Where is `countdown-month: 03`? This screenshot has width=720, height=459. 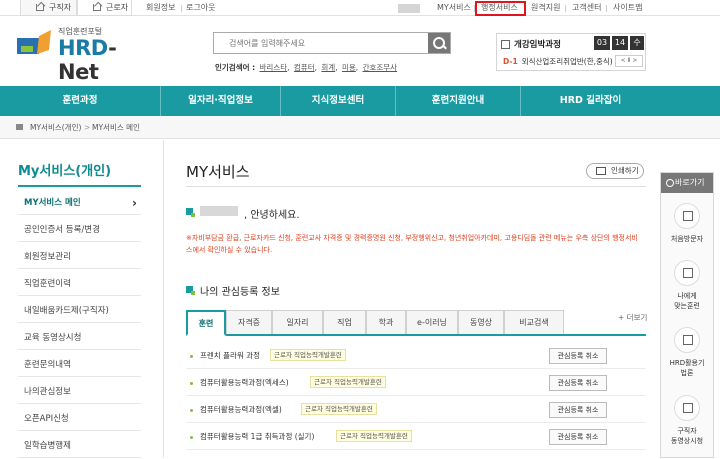
countdown-month: 03 is located at coordinates (602, 43).